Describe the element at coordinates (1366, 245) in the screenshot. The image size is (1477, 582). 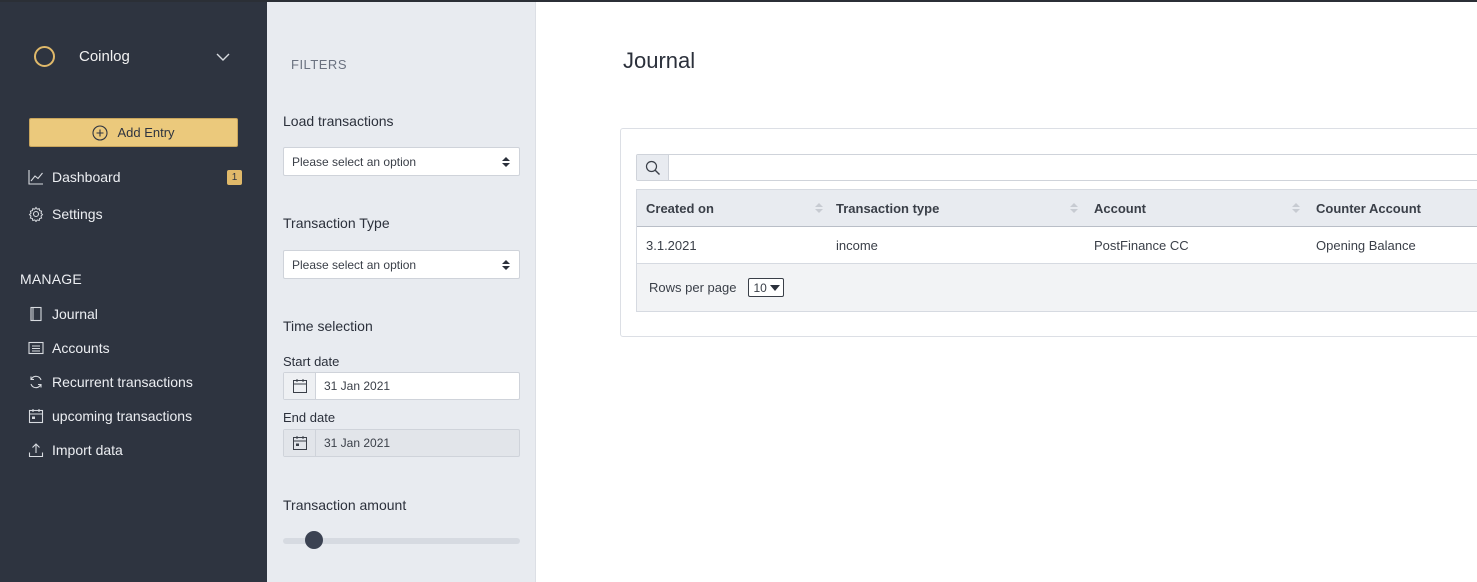
I see `cell-counter-account: Opening Balance` at that location.